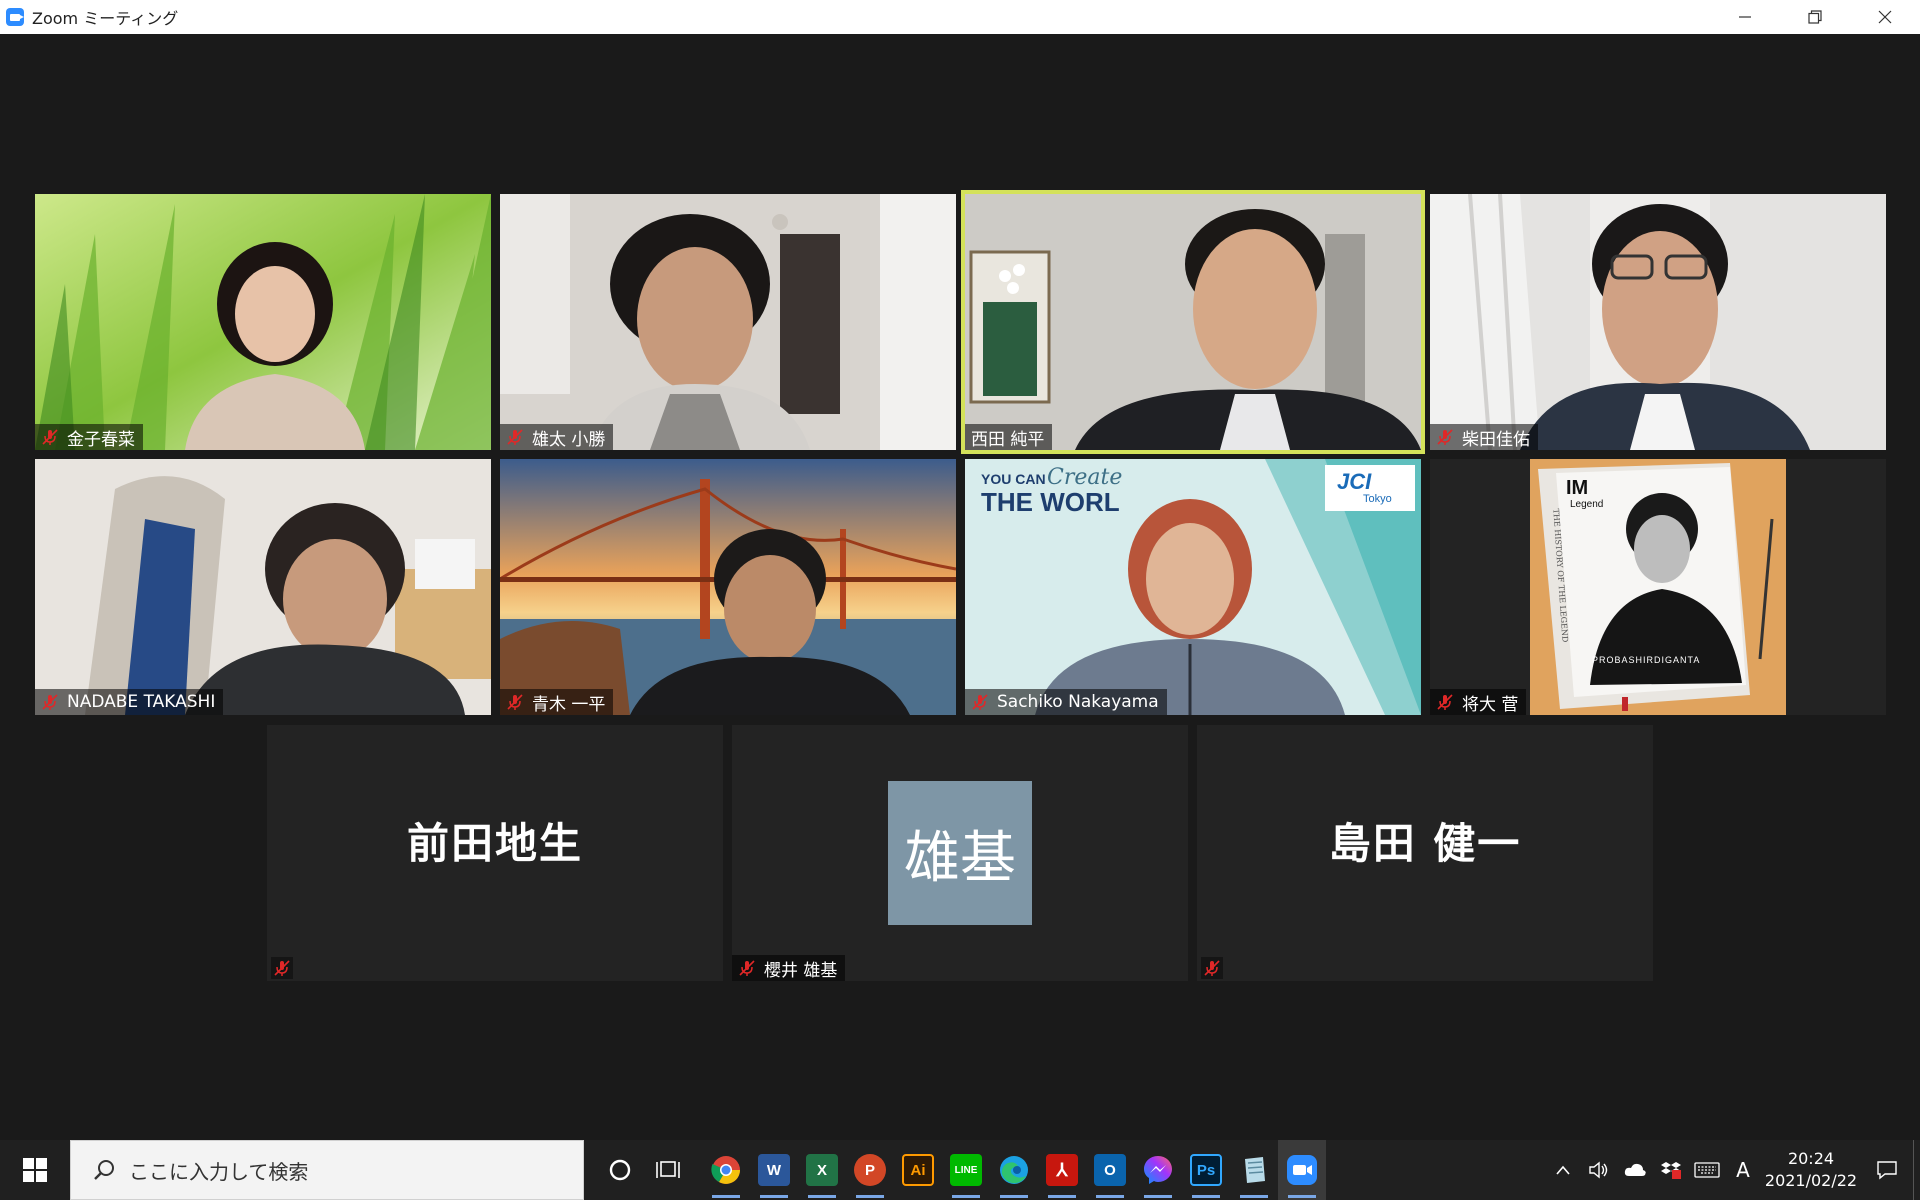  Describe the element at coordinates (1496, 439) in the screenshot. I see `participant-name: 柴田佳佑` at that location.